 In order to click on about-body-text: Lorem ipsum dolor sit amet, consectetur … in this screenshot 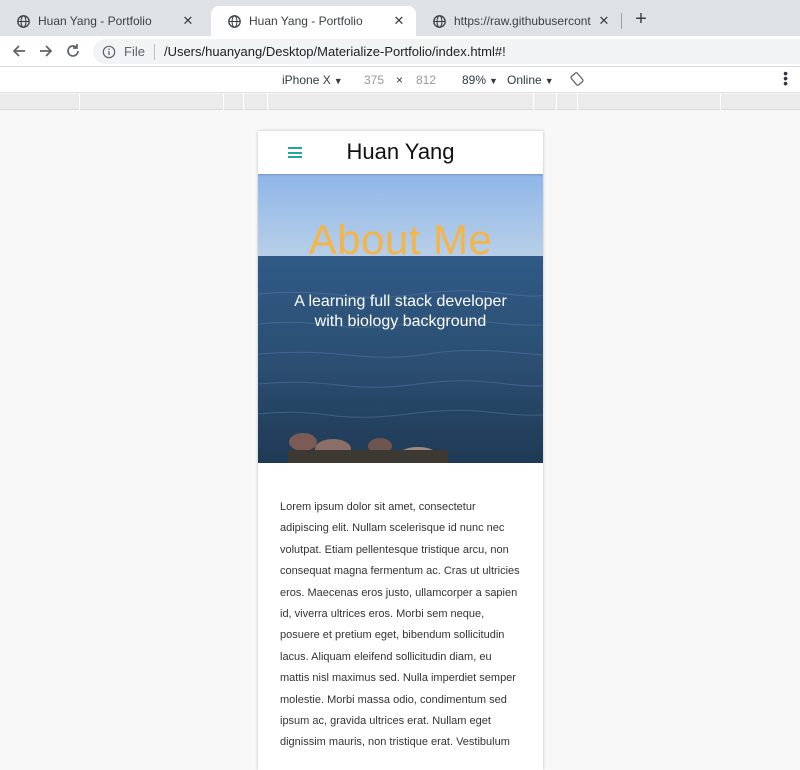, I will do `click(400, 625)`.